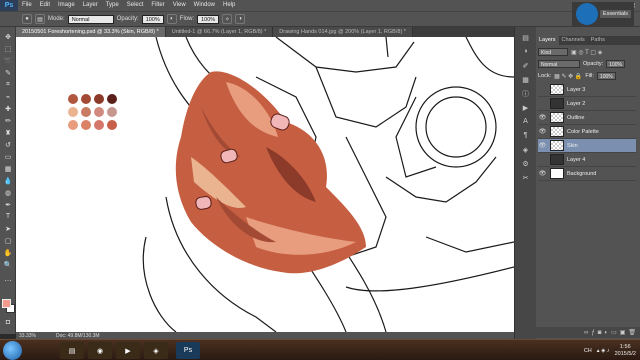 Image resolution: width=640 pixels, height=360 pixels. Describe the element at coordinates (156, 350) in the screenshot. I see `nvidia-icon: ◈` at that location.